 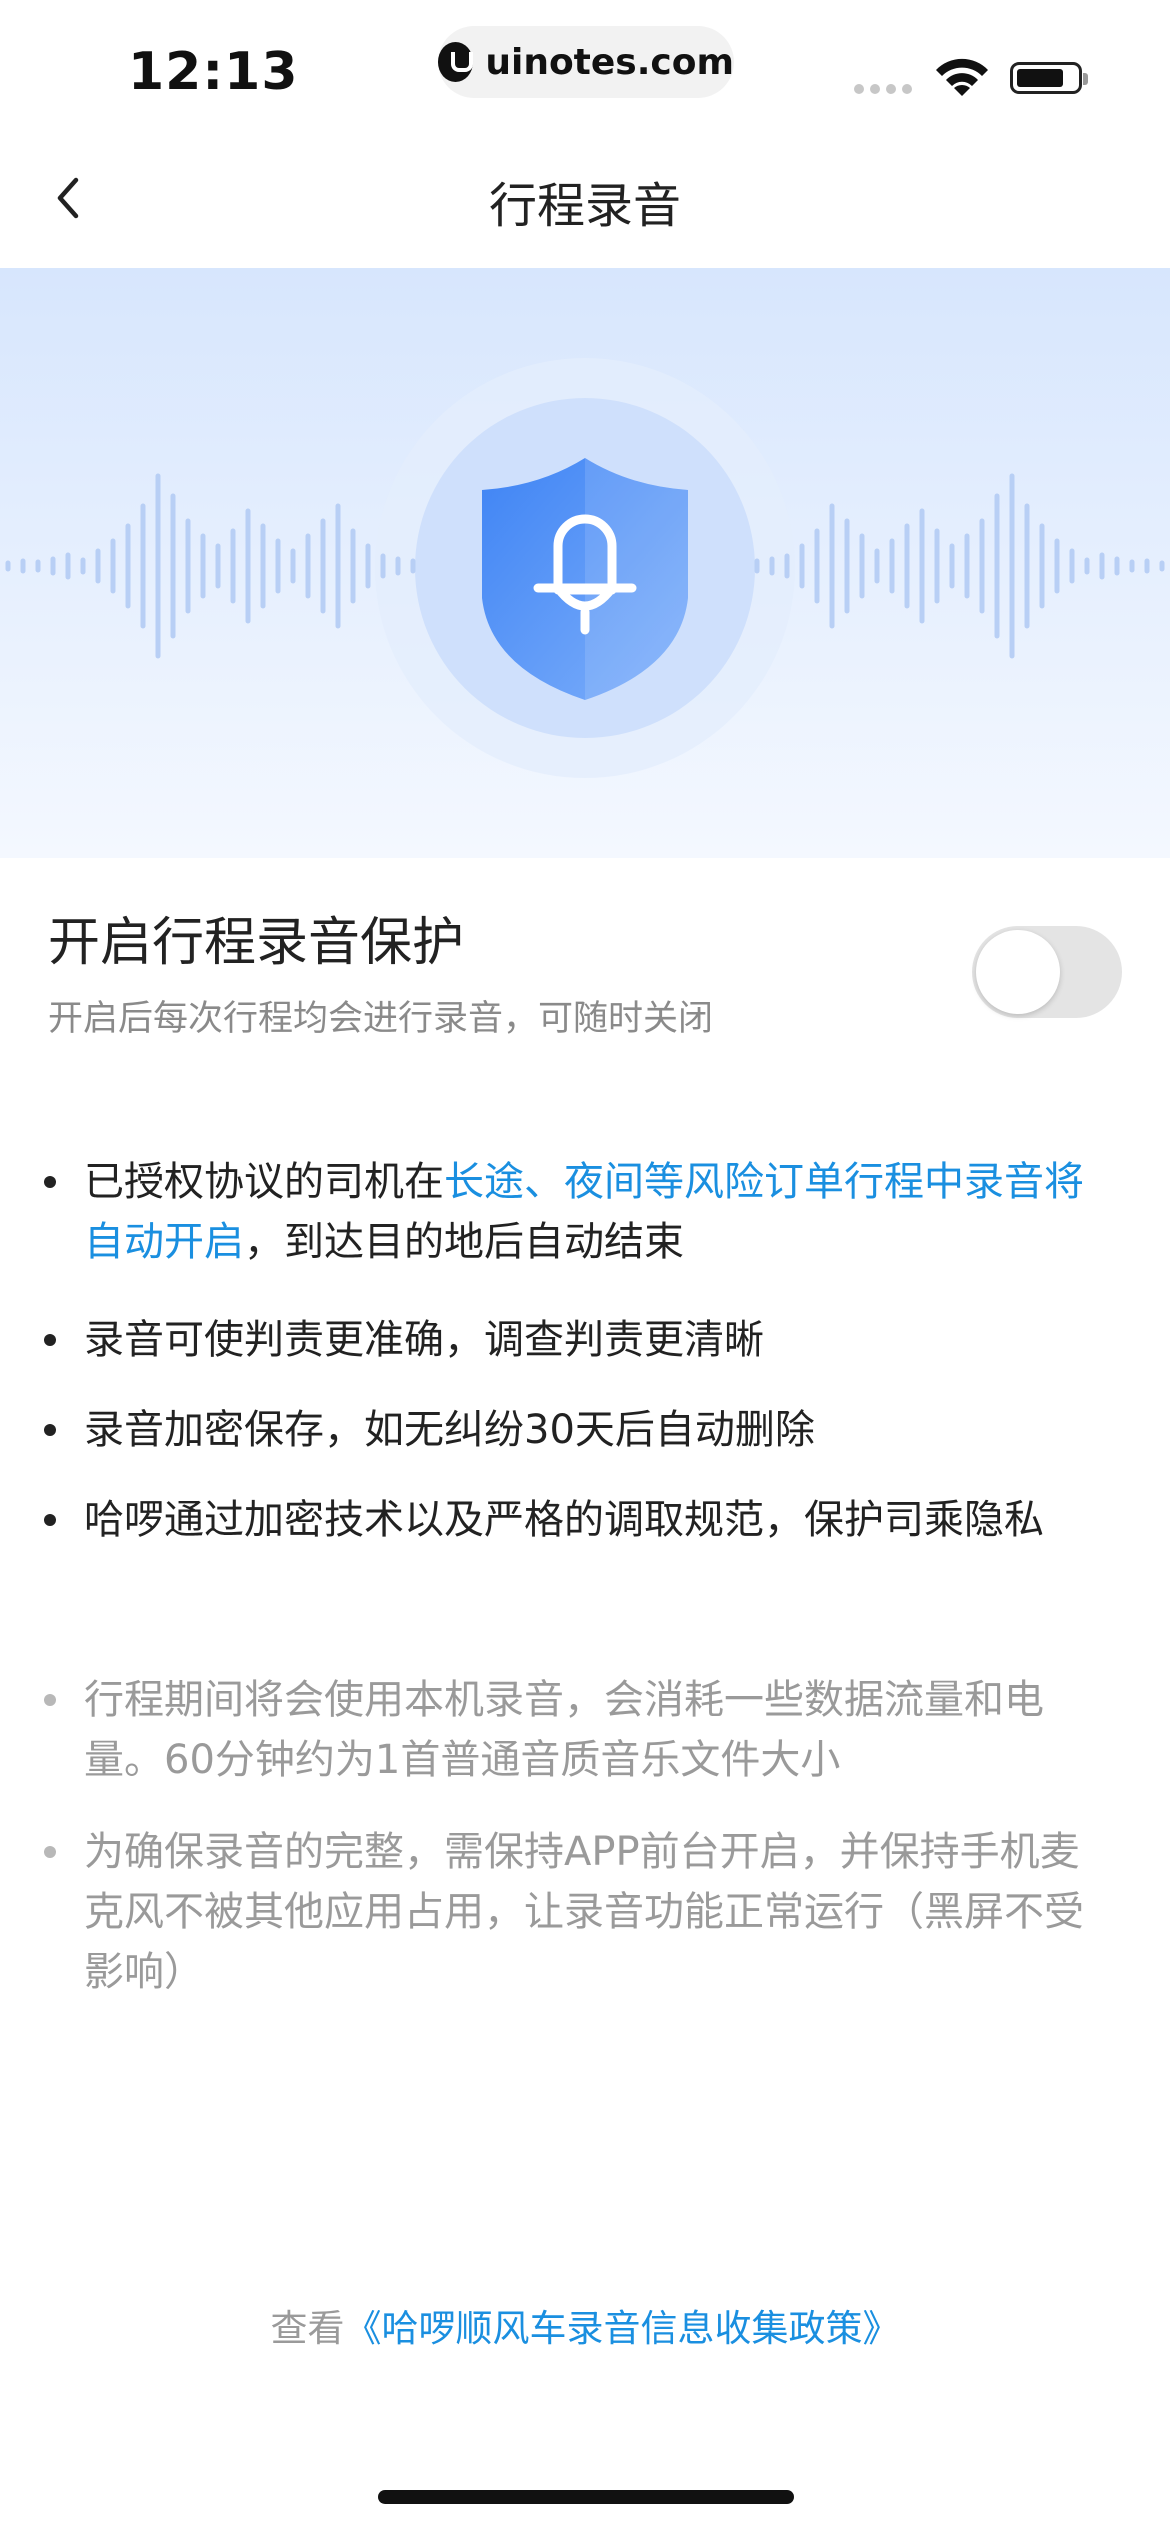 What do you see at coordinates (381, 1019) in the screenshot?
I see `toggle-subtitle: 开启后每次行程均会进行录音，可随时关闭` at bounding box center [381, 1019].